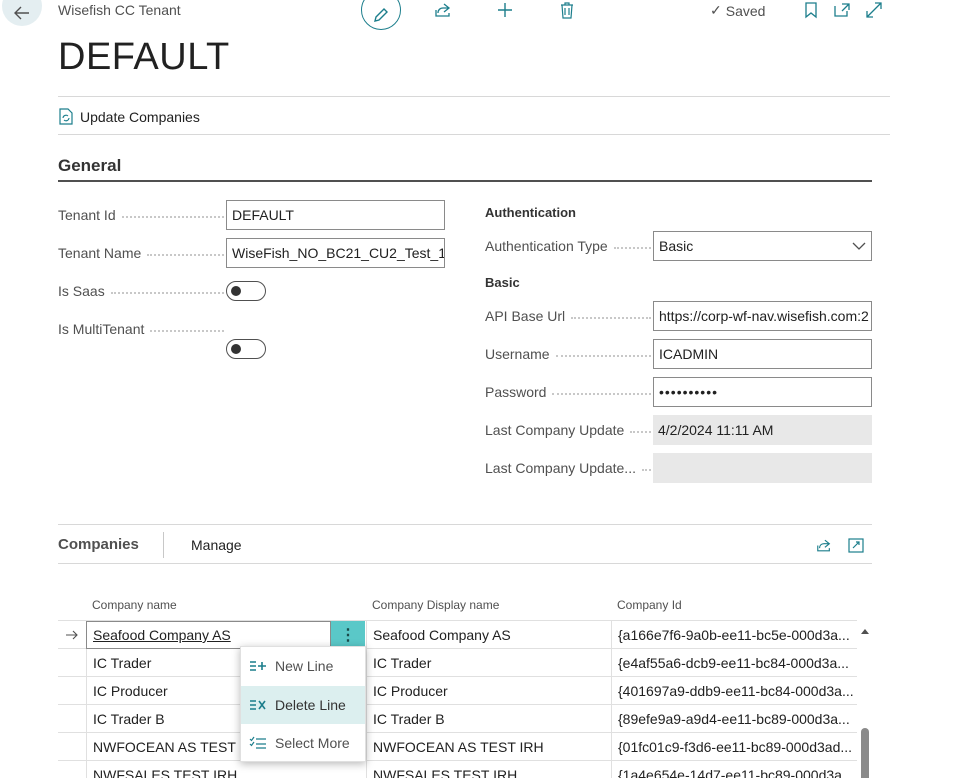 This screenshot has width=954, height=778. I want to click on companies-expand-button, so click(856, 545).